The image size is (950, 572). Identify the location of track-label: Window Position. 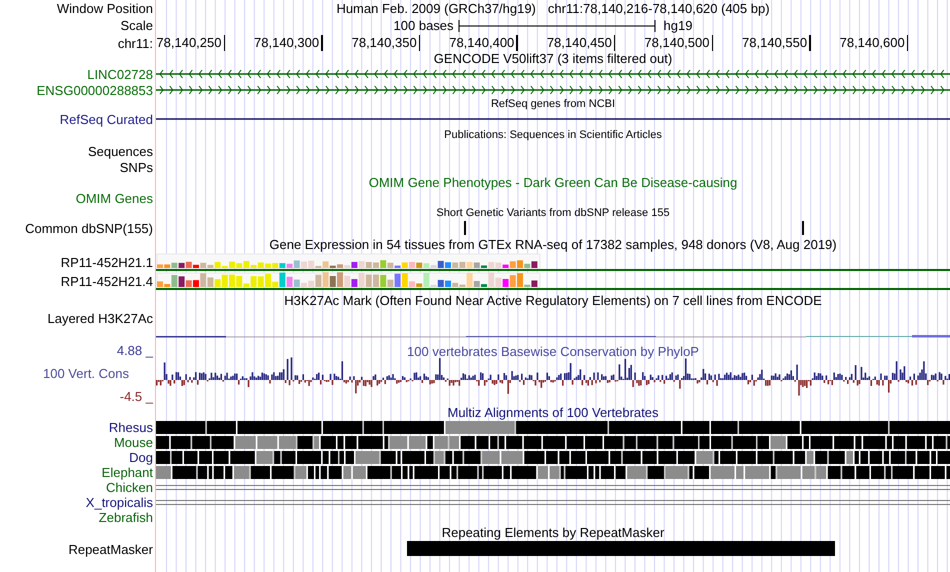
(104, 8).